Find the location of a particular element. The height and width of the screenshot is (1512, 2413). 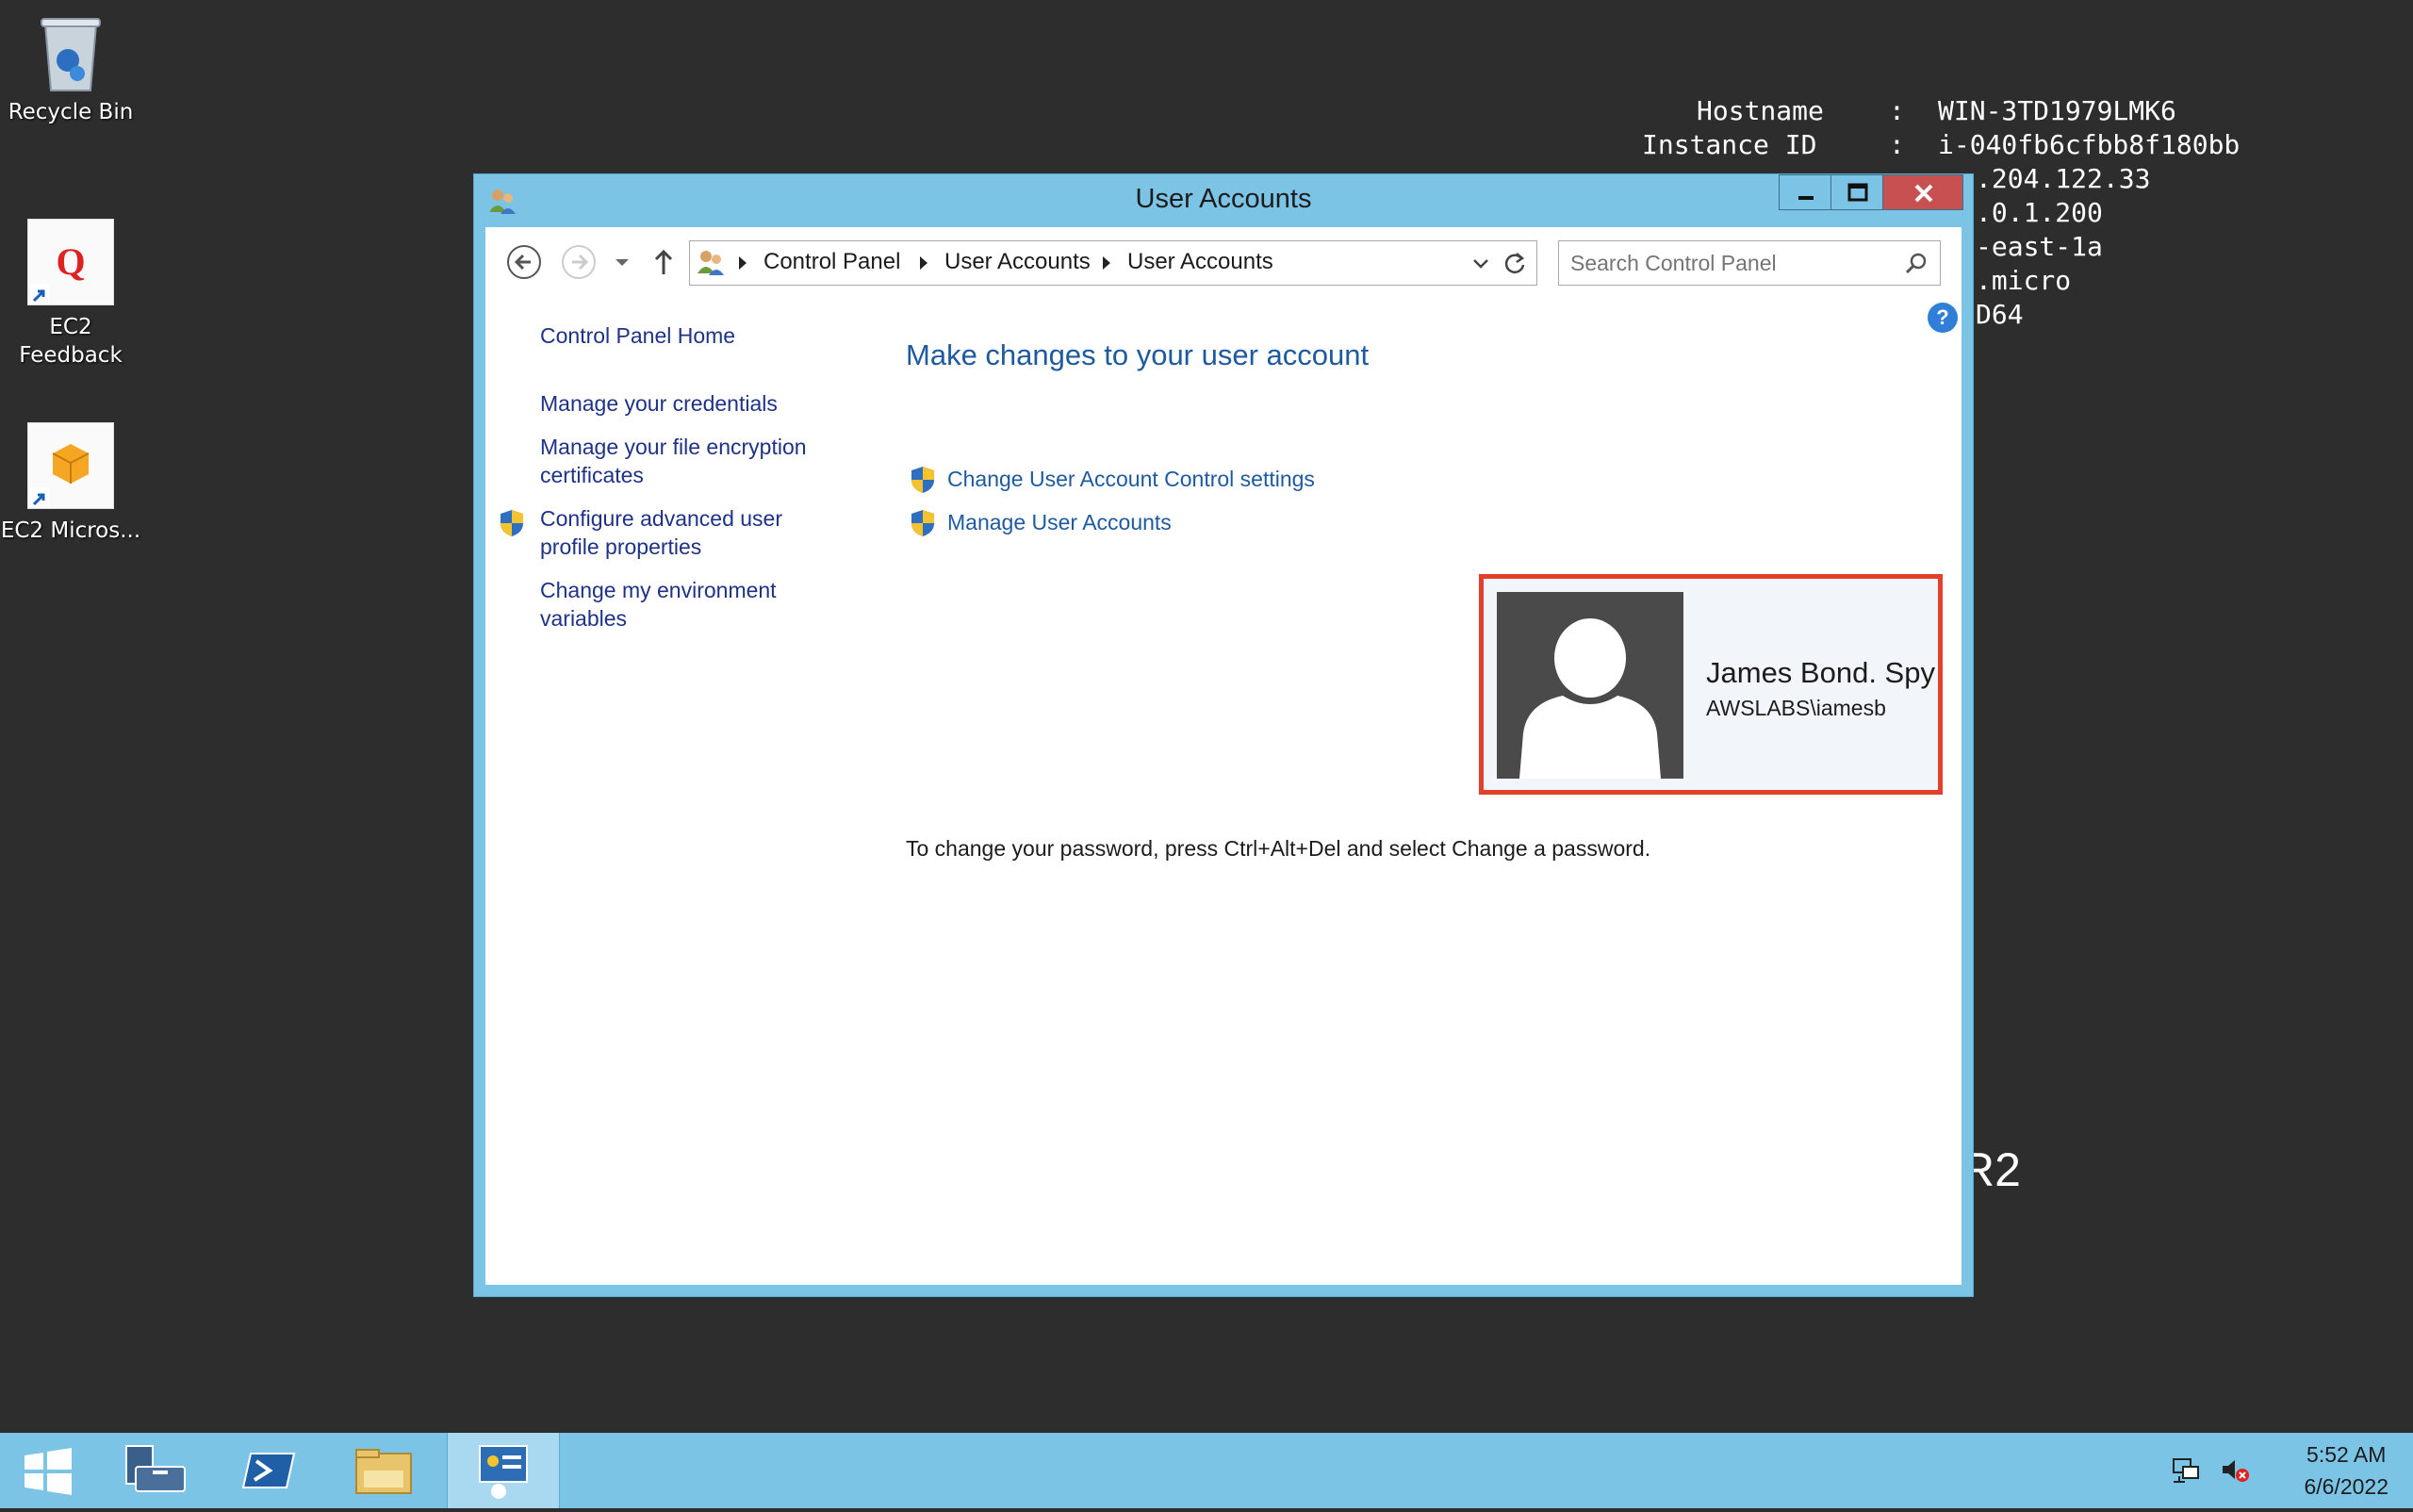

minimize-icon is located at coordinates (1806, 198).